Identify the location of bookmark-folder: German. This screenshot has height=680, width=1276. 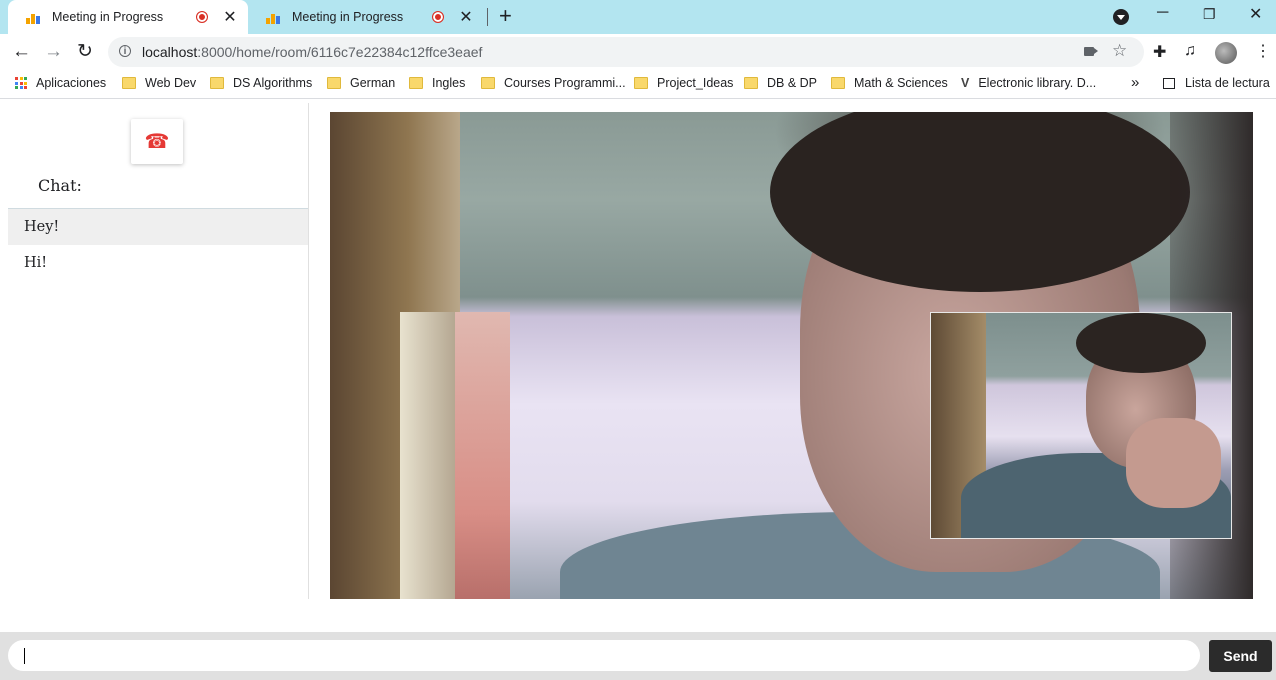
(361, 83).